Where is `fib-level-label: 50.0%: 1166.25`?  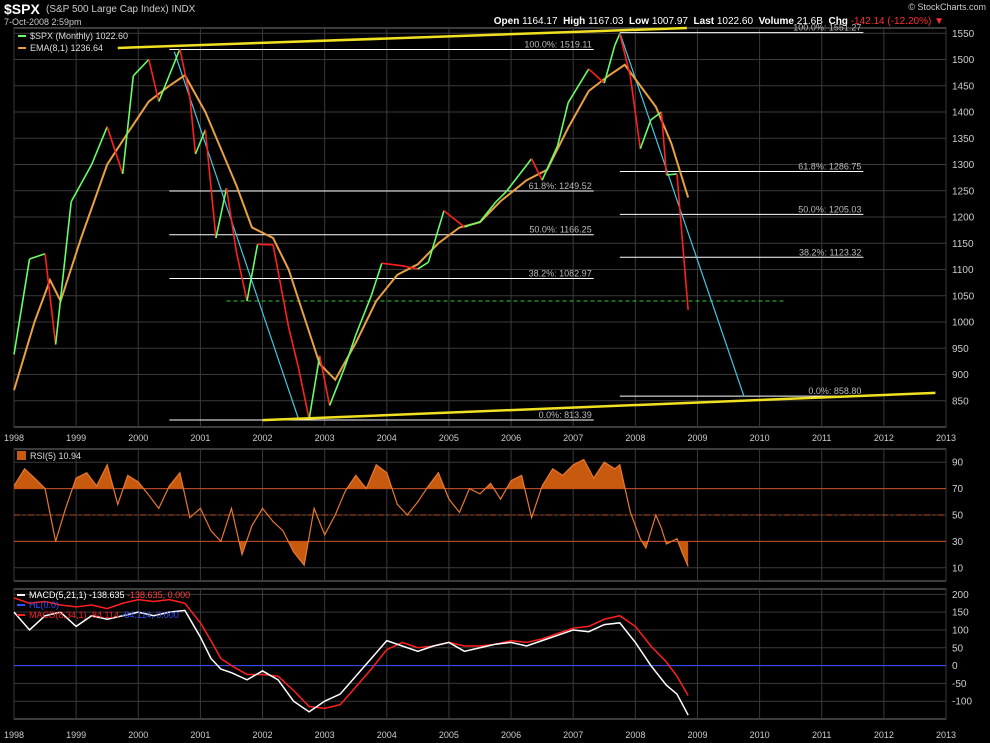 fib-level-label: 50.0%: 1166.25 is located at coordinates (560, 230).